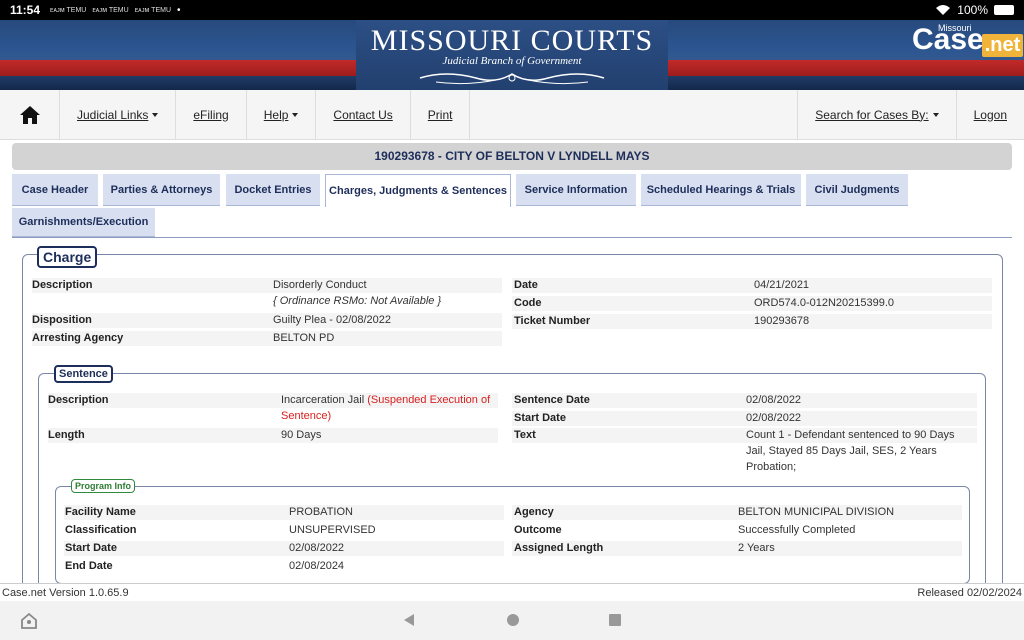 This screenshot has height=640, width=1024. Describe the element at coordinates (429, 400) in the screenshot. I see `sentence-suspended-note: (Suspended Execution of` at that location.